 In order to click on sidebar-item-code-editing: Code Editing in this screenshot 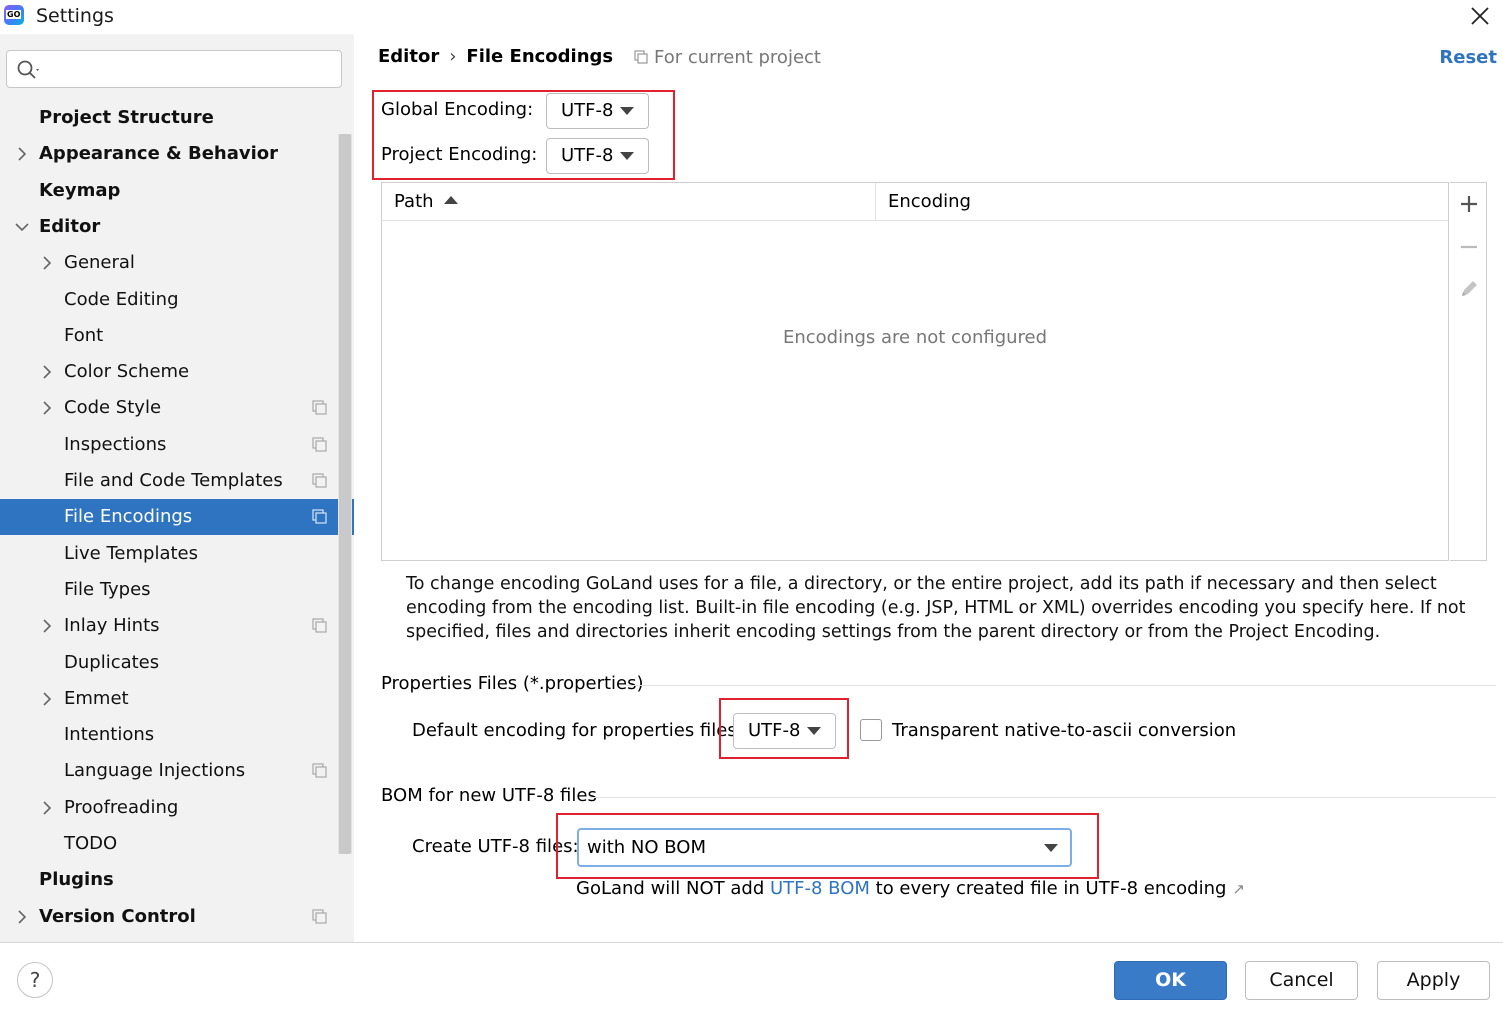, I will do `click(177, 300)`.